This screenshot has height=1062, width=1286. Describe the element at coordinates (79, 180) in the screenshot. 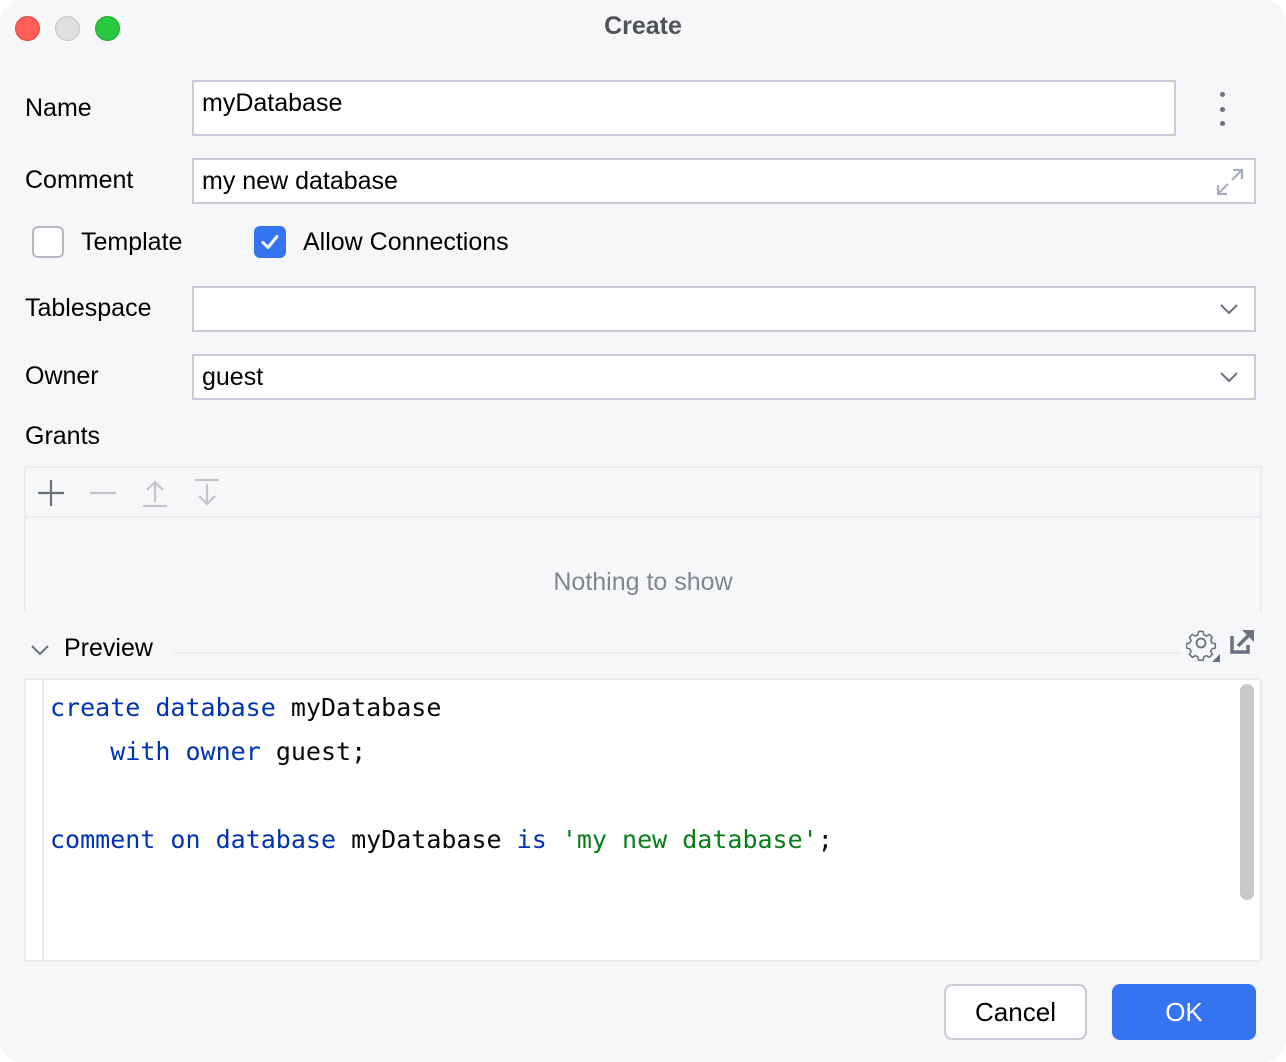

I see `comment-label: Comment` at that location.